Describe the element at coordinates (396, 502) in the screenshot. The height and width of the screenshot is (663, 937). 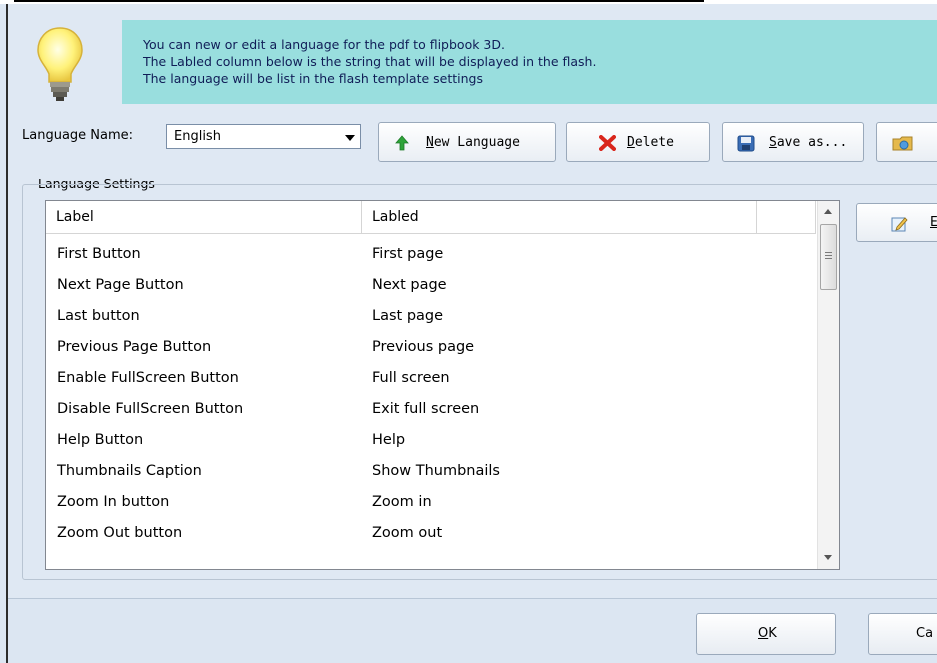
I see `cell-labled: Zoom in` at that location.